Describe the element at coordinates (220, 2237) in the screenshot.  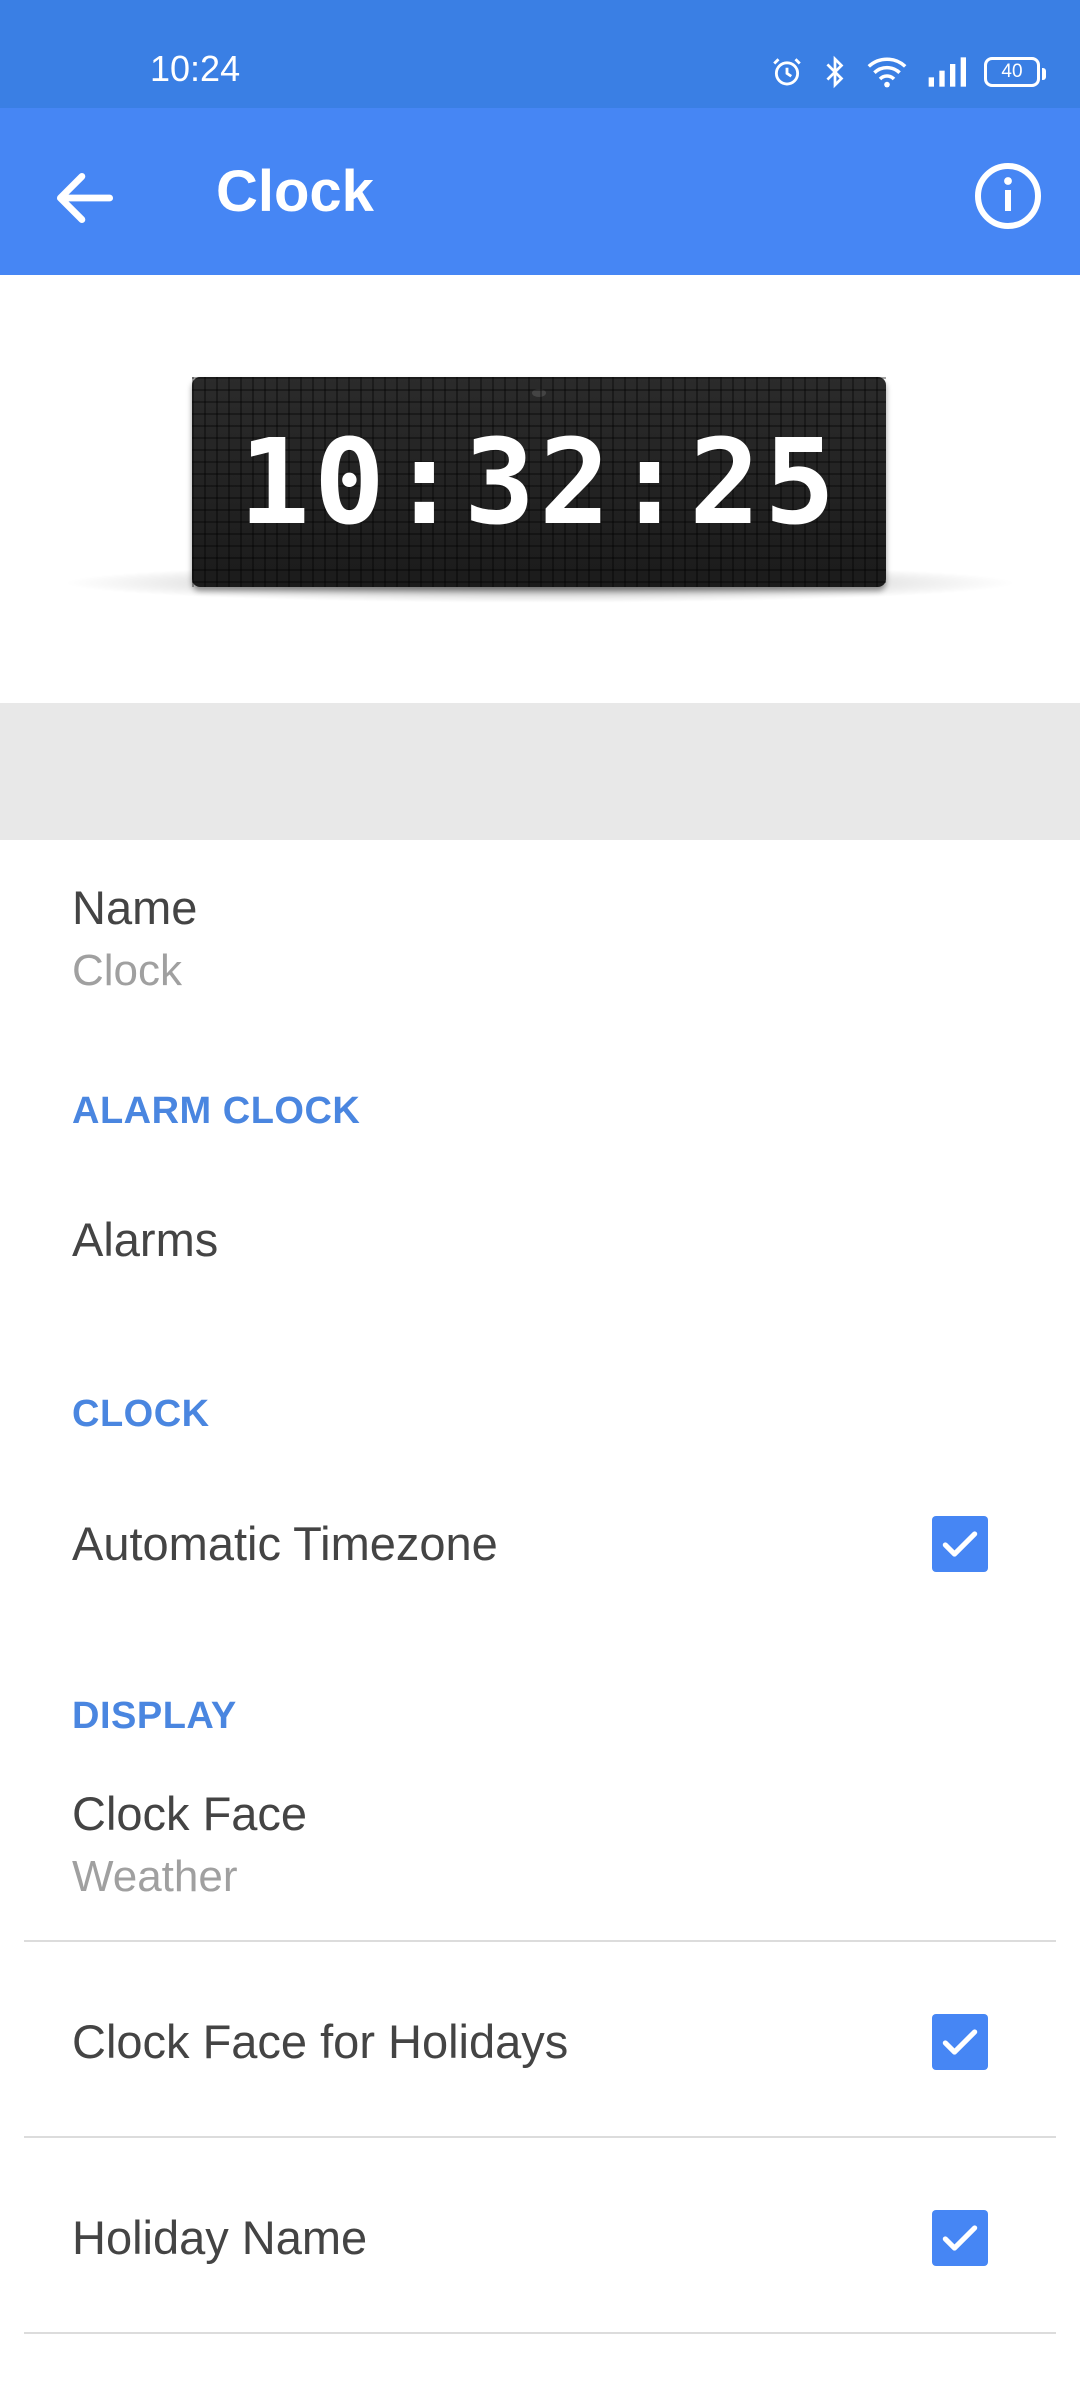
I see `holiday-name-label: Holiday Name` at that location.